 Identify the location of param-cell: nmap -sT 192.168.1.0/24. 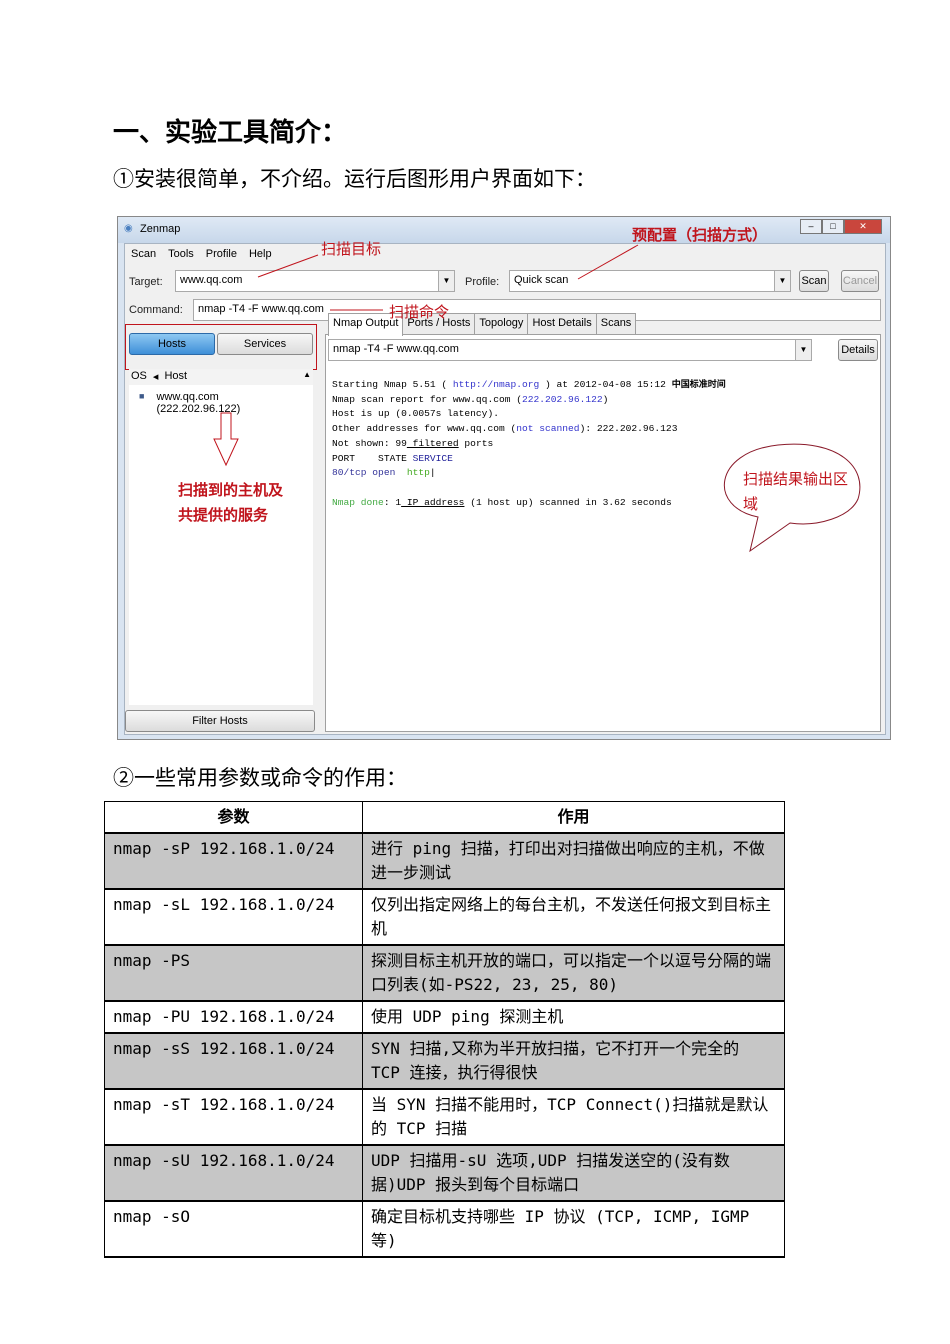
(233, 1117).